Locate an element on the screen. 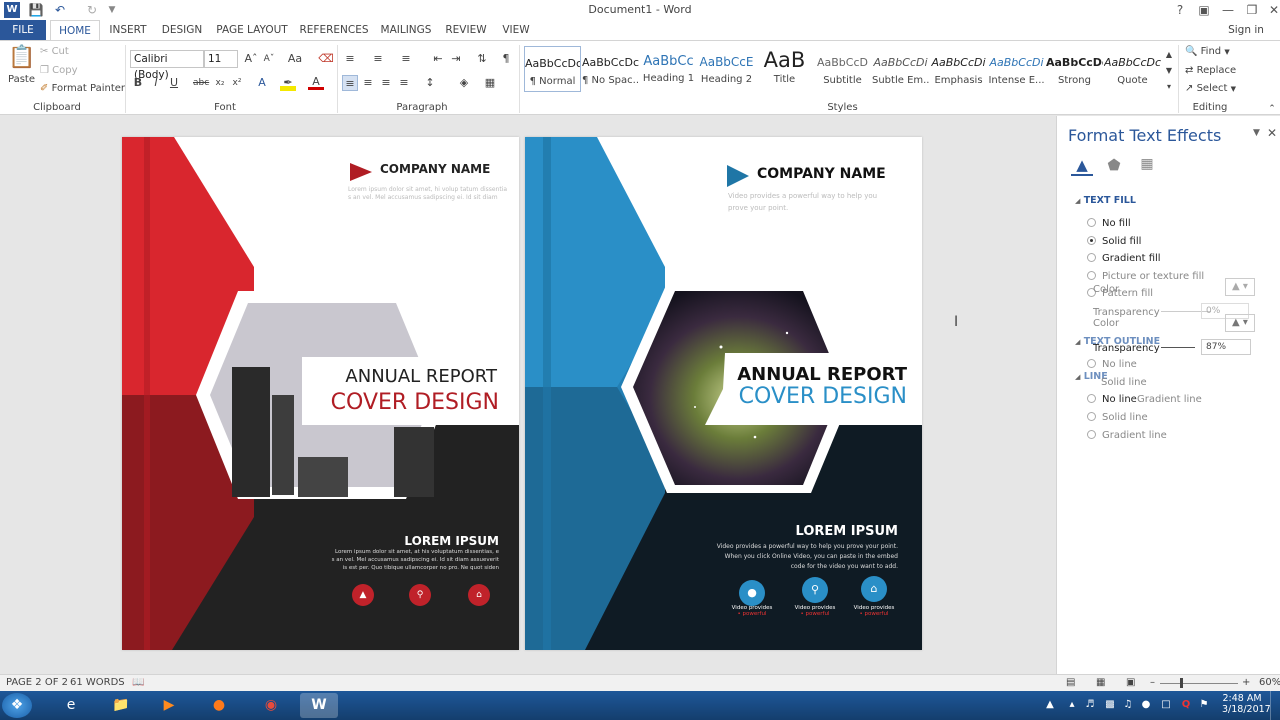 The width and height of the screenshot is (1280, 720). zoom-slider-thumb is located at coordinates (1181, 683).